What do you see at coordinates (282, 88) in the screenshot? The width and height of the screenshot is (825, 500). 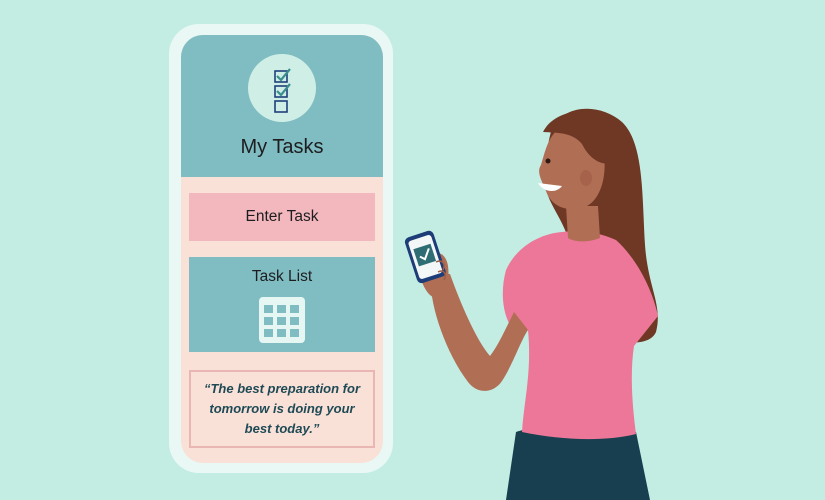 I see `checklist-icon` at bounding box center [282, 88].